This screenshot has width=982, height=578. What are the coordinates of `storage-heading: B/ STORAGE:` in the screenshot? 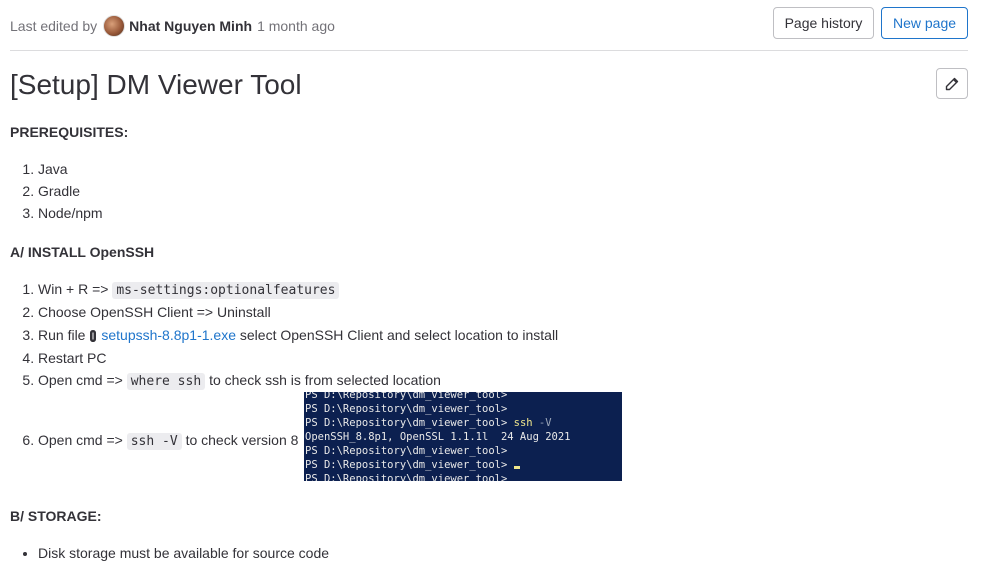 It's located at (56, 516).